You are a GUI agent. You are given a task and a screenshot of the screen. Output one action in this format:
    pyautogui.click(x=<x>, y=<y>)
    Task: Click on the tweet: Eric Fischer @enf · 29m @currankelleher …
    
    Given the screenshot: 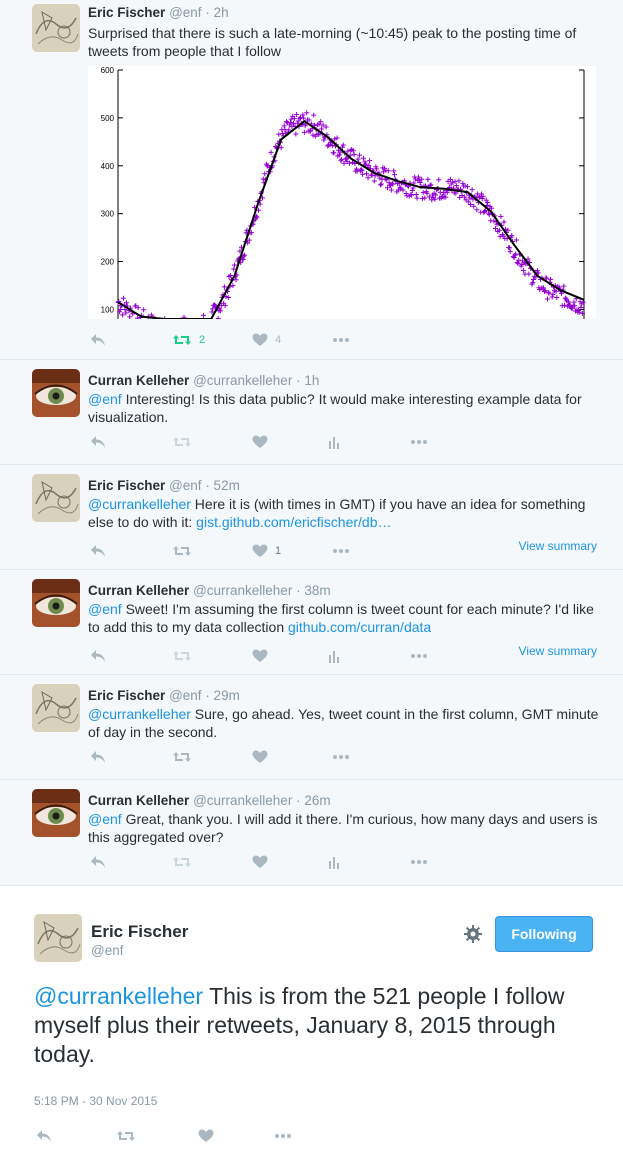 What is the action you would take?
    pyautogui.click(x=311, y=727)
    